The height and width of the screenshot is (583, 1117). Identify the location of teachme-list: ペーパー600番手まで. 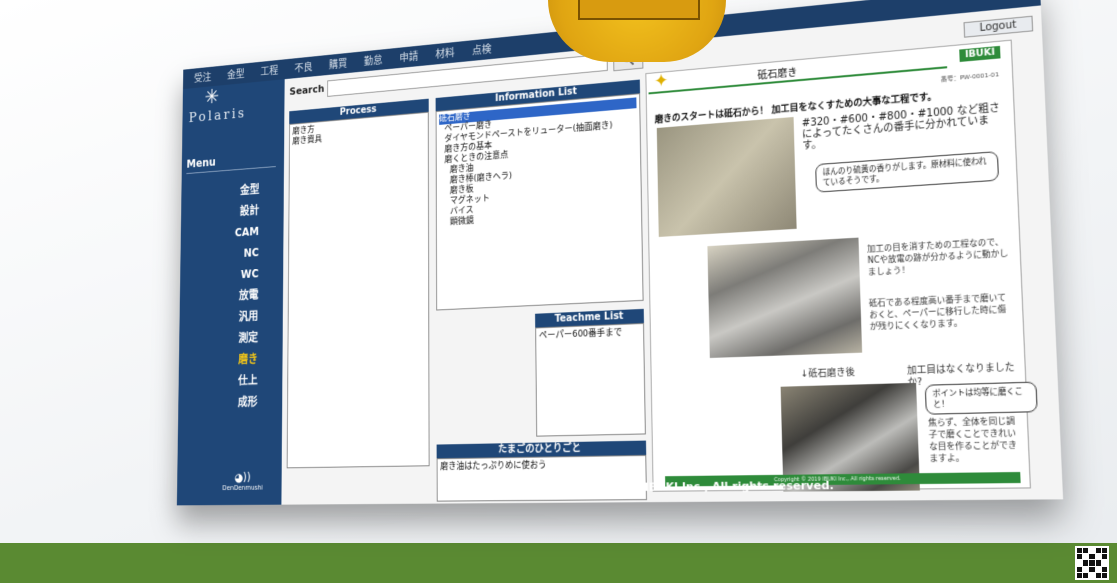
(590, 379).